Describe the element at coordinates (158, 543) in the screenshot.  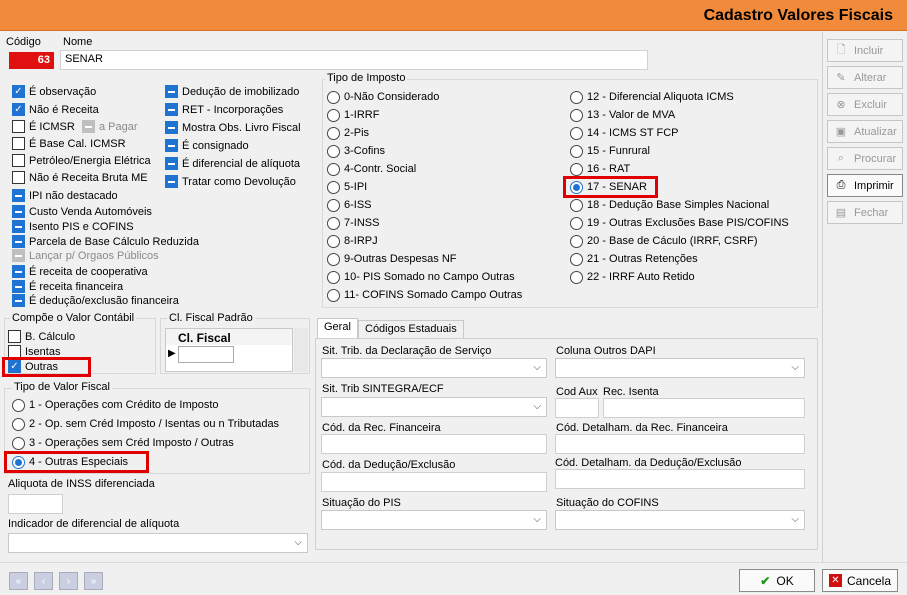
I see `indicador-select: ⌵` at that location.